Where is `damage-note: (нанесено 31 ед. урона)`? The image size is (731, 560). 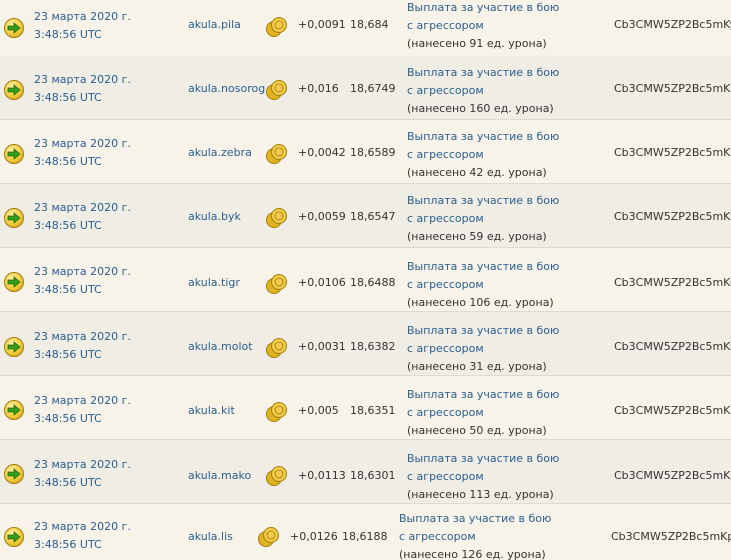
damage-note: (нанесено 31 ед. урона) is located at coordinates (477, 366).